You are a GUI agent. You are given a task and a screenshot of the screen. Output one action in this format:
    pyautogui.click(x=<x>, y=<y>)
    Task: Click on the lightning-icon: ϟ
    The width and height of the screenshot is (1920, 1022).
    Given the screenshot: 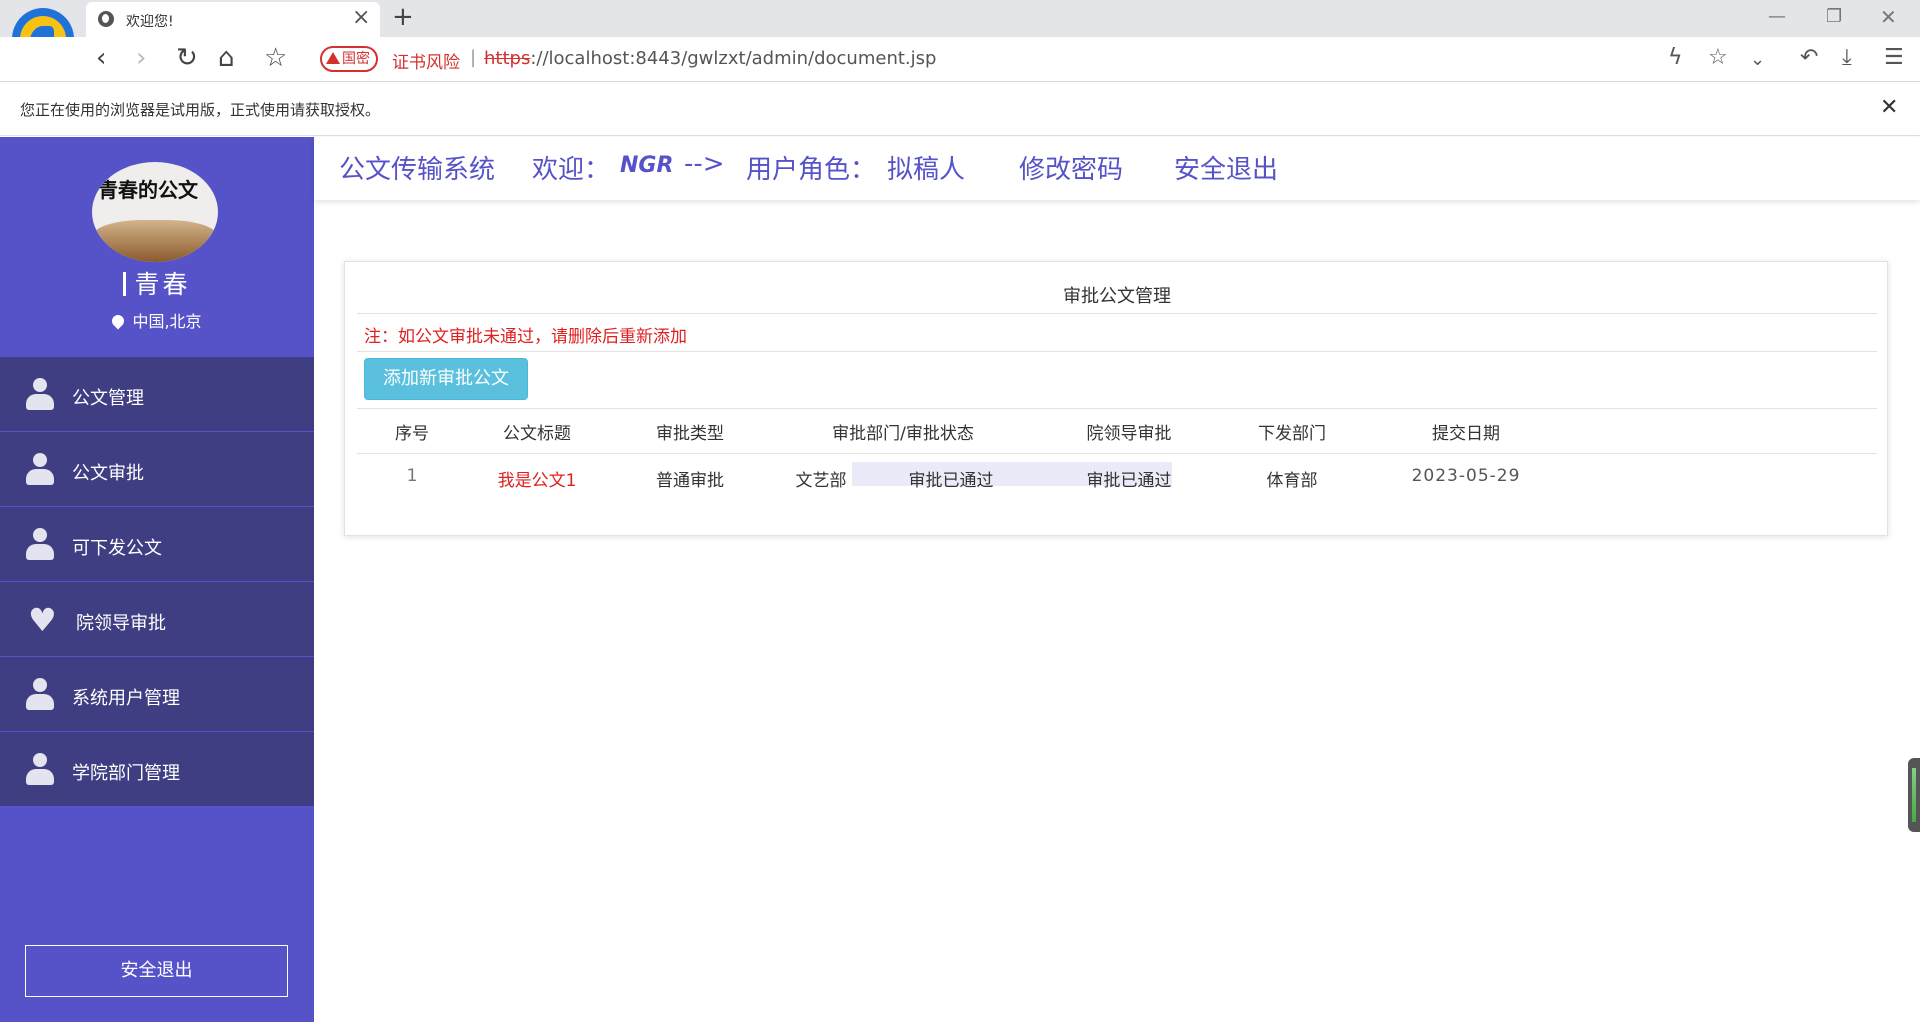 What is the action you would take?
    pyautogui.click(x=1675, y=58)
    